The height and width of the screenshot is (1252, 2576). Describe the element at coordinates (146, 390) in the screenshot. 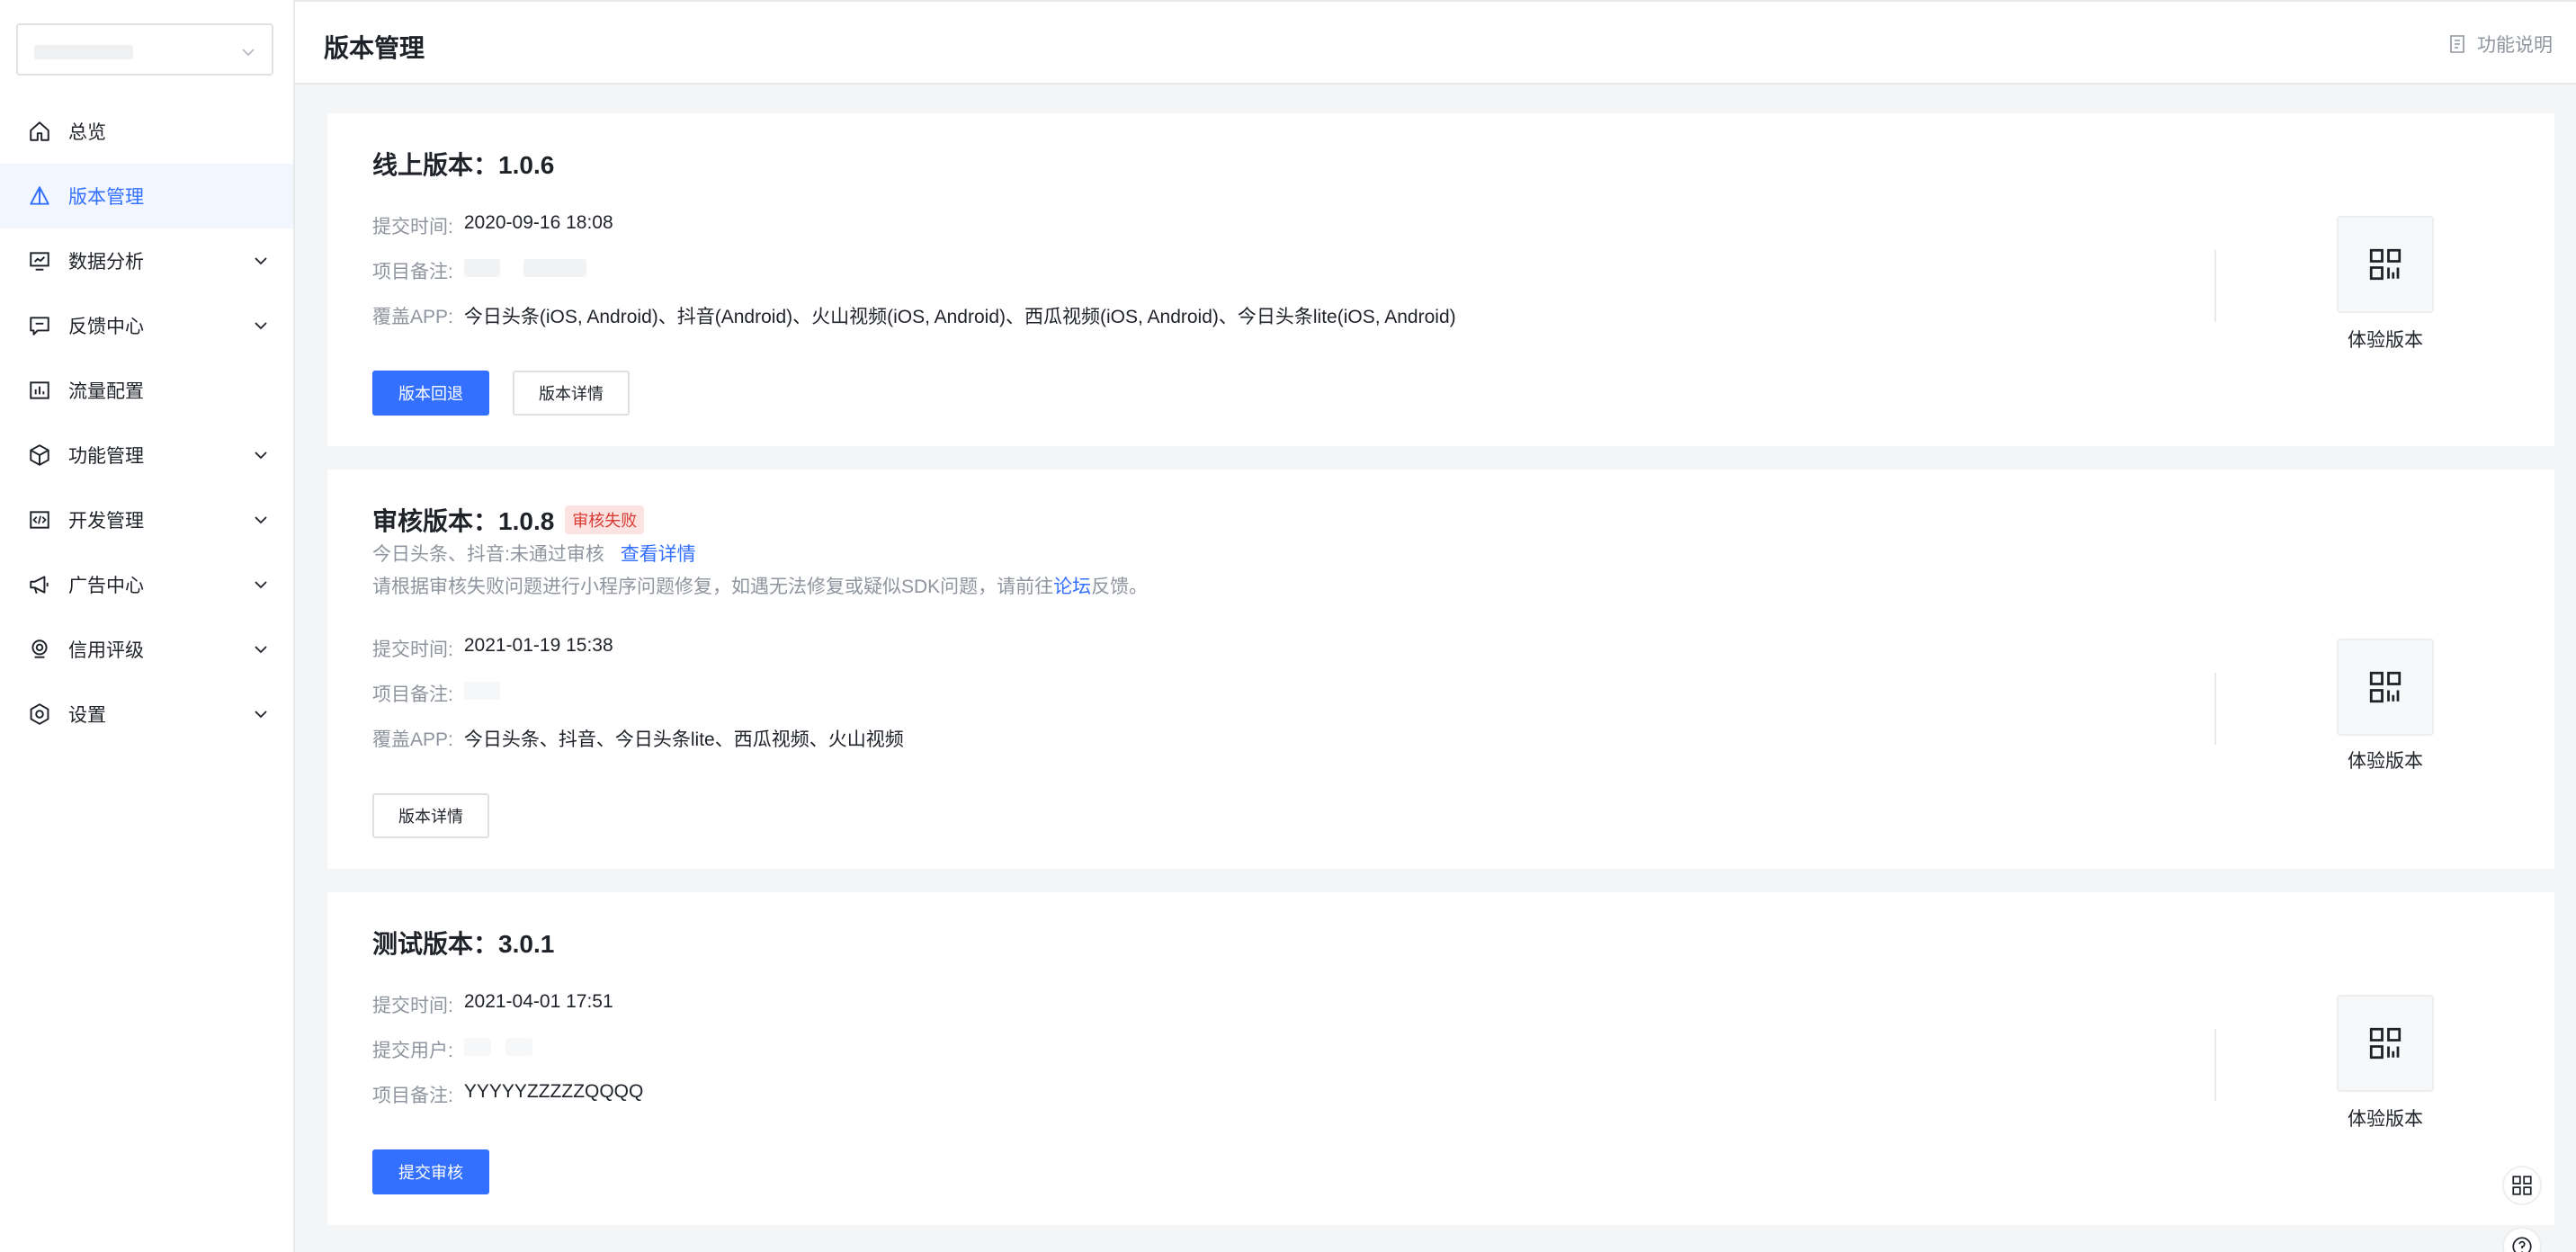

I see `sidebar-item-traffic: 流量配置` at that location.